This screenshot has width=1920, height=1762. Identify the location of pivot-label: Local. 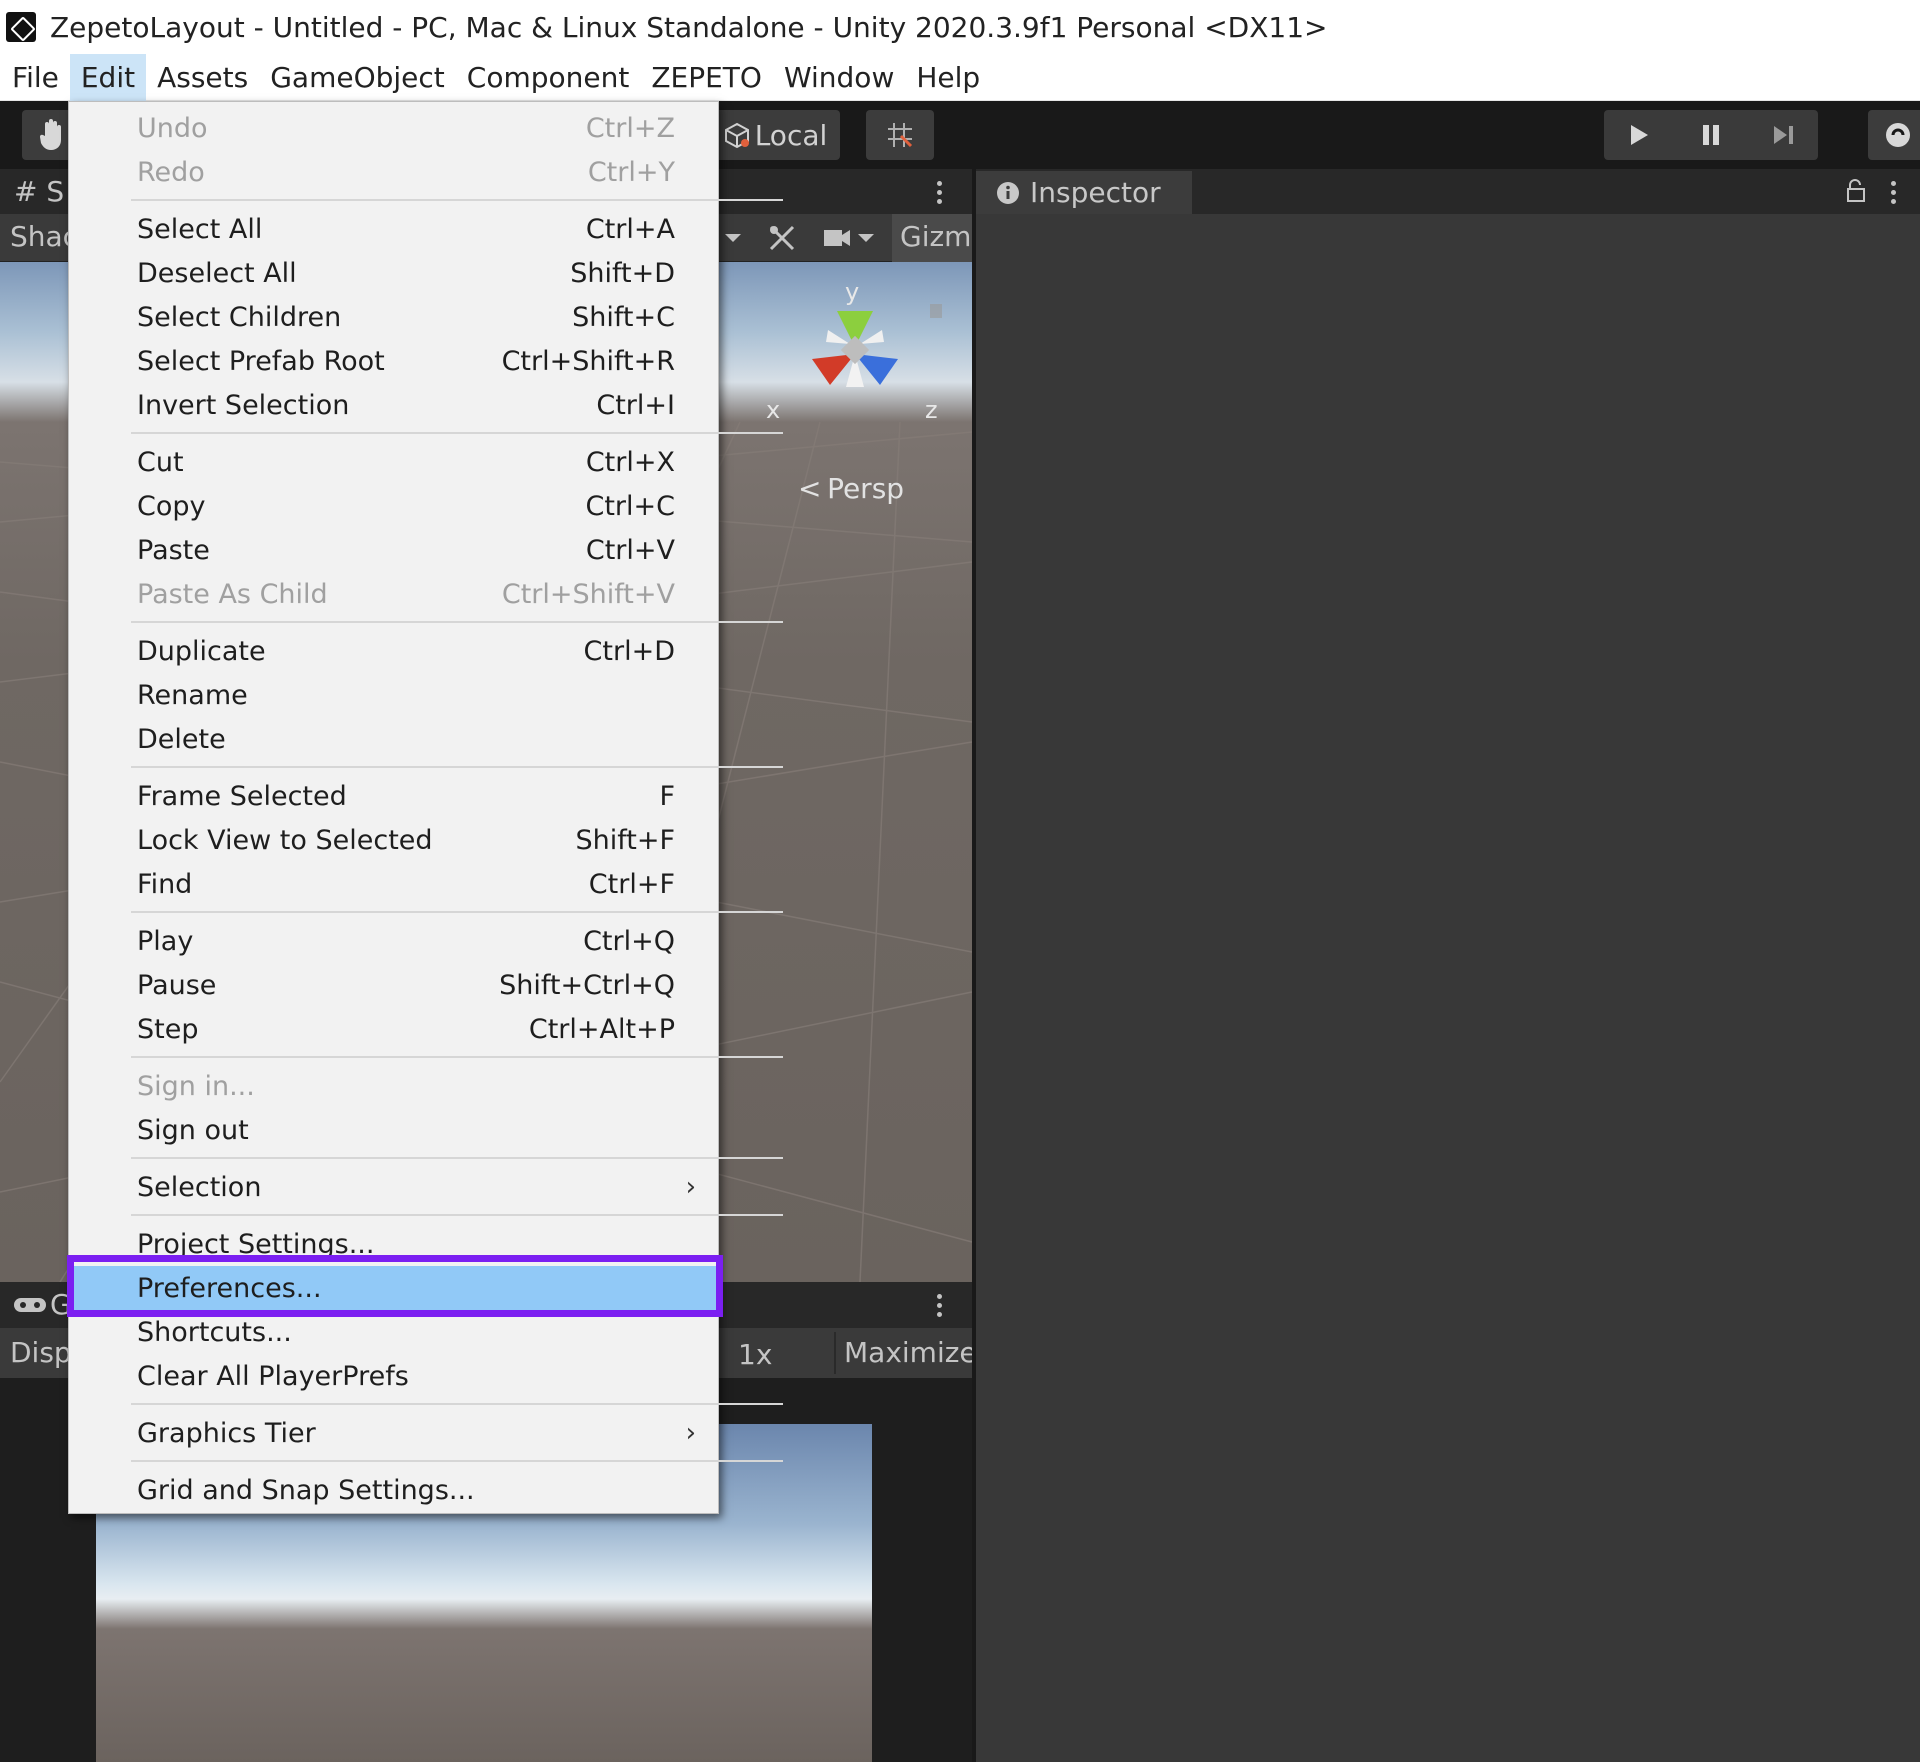
(791, 135).